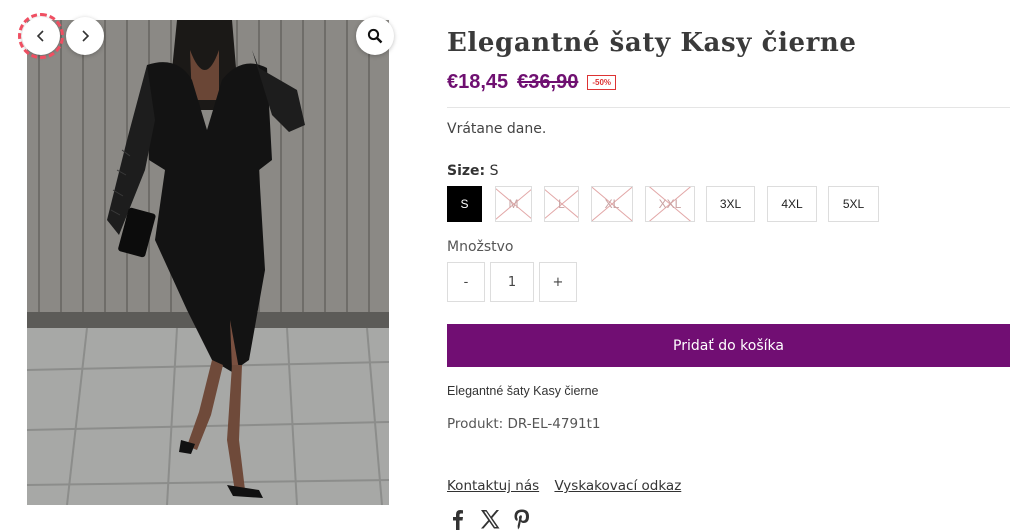 This screenshot has width=1024, height=532. Describe the element at coordinates (522, 519) in the screenshot. I see `pinterest-icon` at that location.